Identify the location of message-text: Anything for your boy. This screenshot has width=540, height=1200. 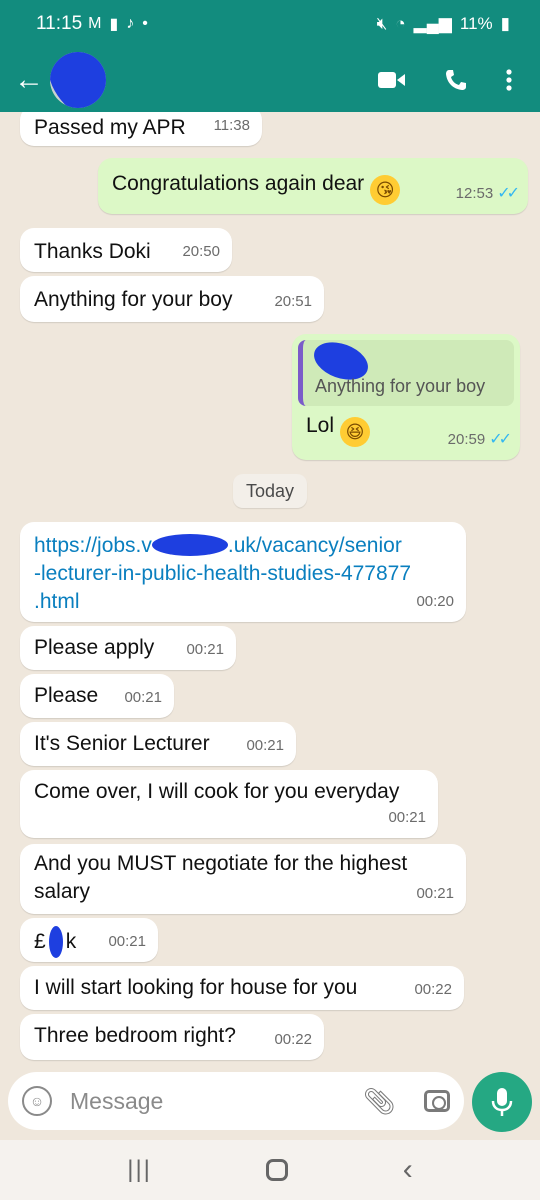
(133, 299).